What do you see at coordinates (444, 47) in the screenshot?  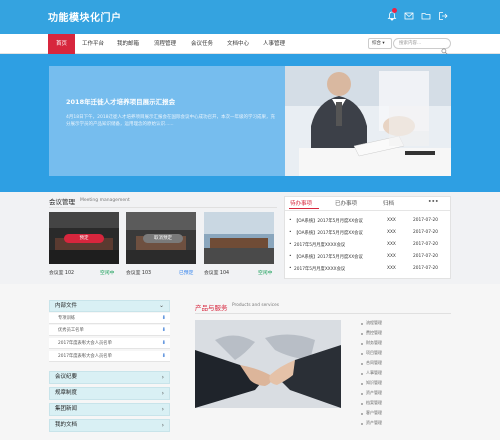 I see `search-icon` at bounding box center [444, 47].